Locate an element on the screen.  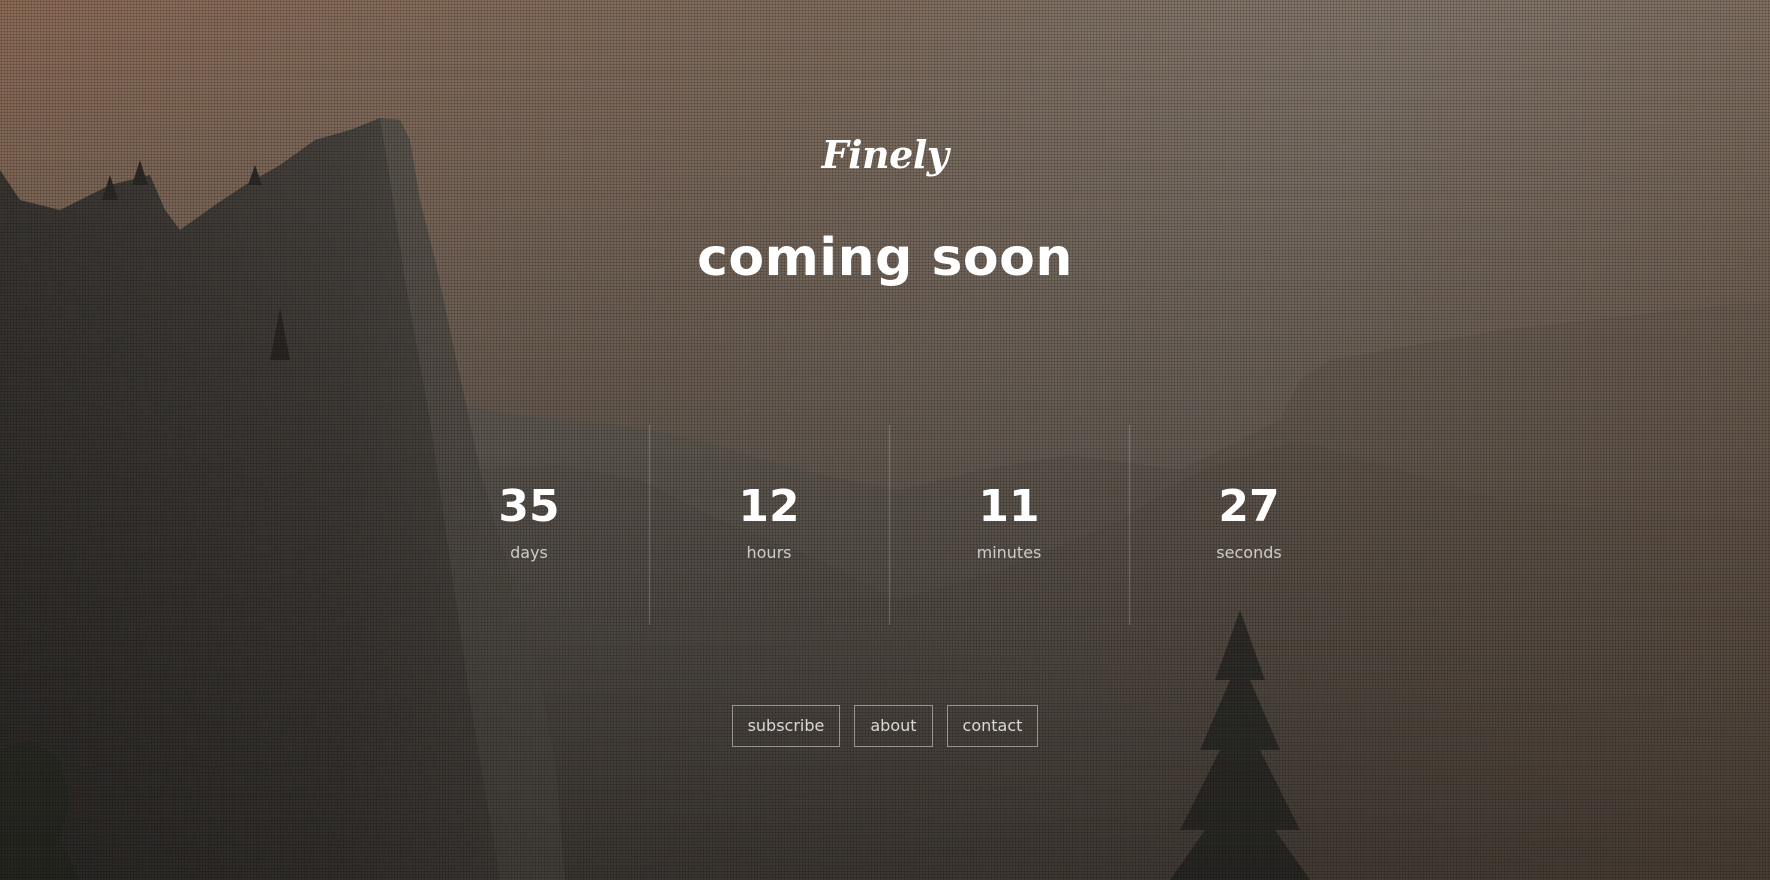
countdown-hours-value: 12 is located at coordinates (769, 506).